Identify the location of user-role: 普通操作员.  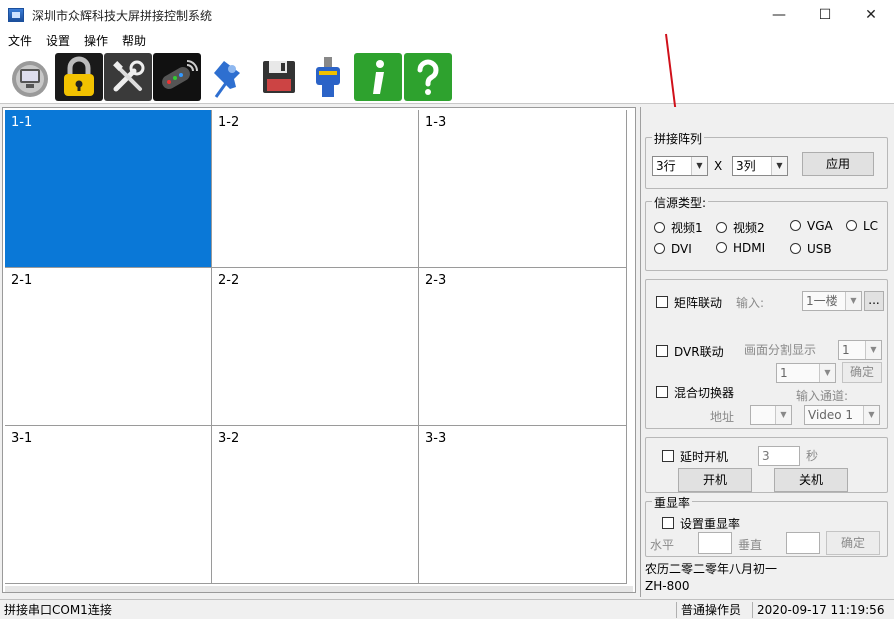
(712, 610).